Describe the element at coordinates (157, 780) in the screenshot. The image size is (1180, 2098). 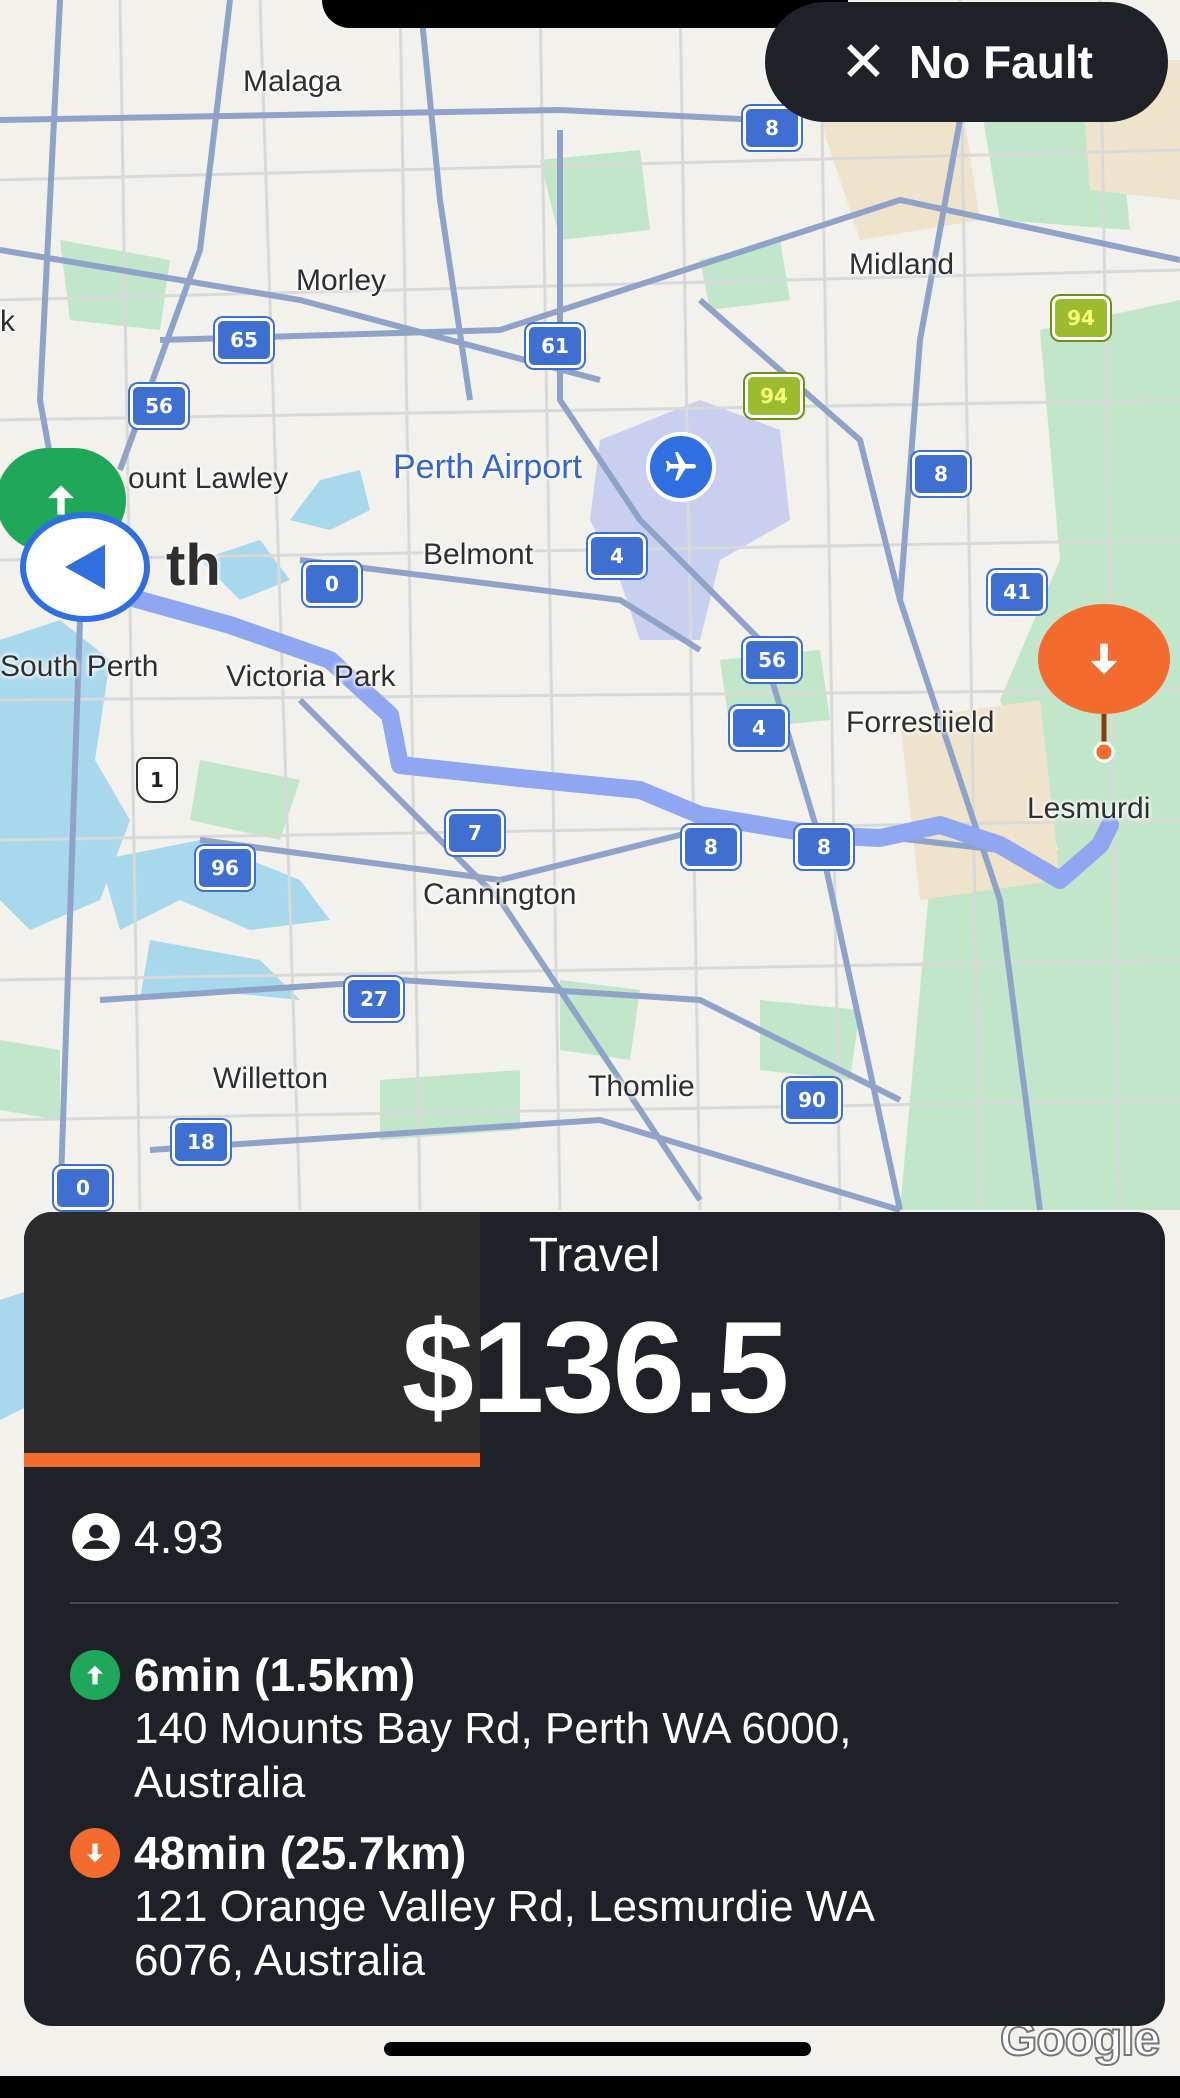
I see `route-shield: 1` at that location.